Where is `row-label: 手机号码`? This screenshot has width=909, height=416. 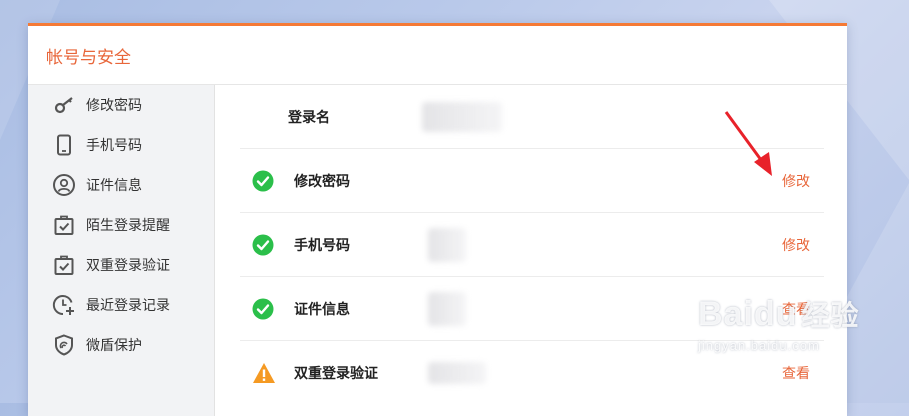
row-label: 手机号码 is located at coordinates (322, 245).